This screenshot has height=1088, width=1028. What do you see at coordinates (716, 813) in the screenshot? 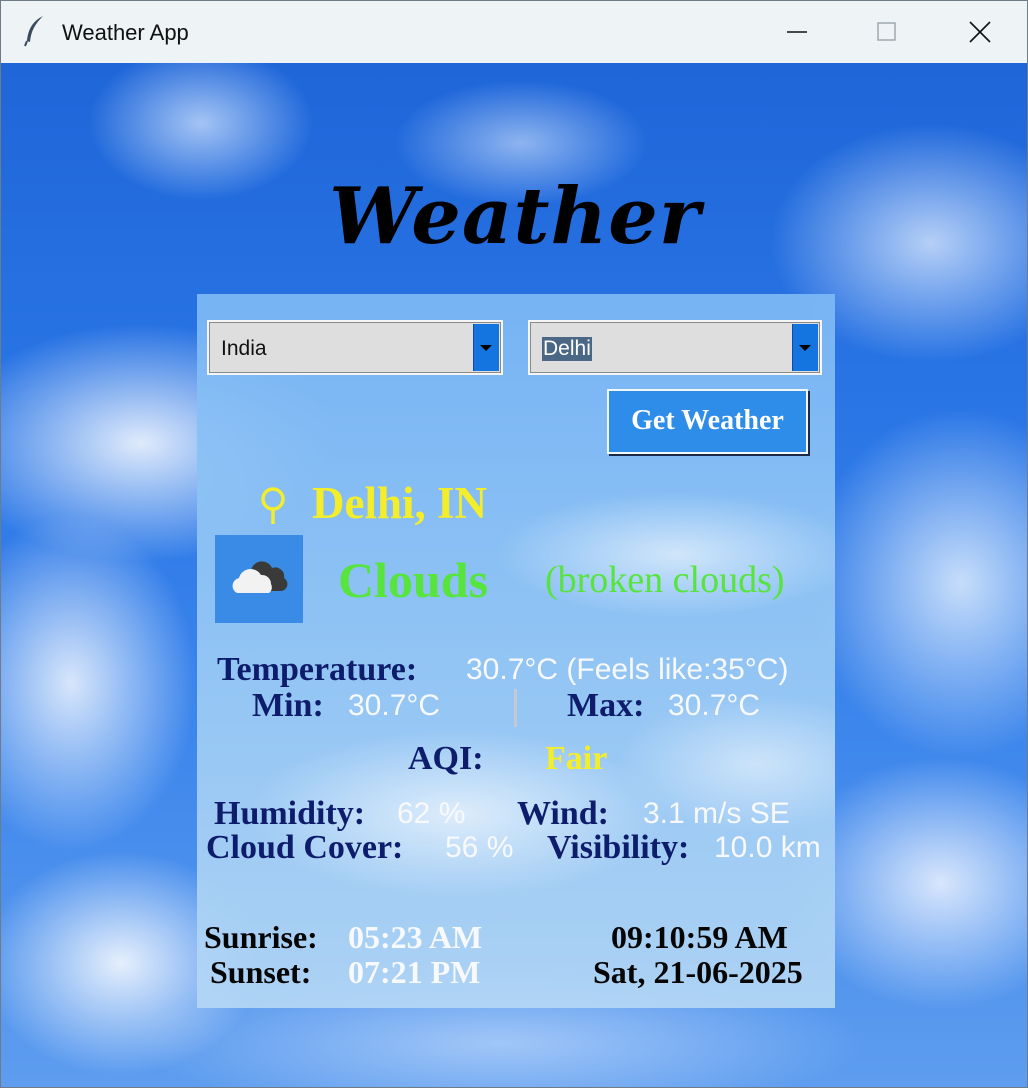
I see `wind-value: 3.1 m/s SE` at bounding box center [716, 813].